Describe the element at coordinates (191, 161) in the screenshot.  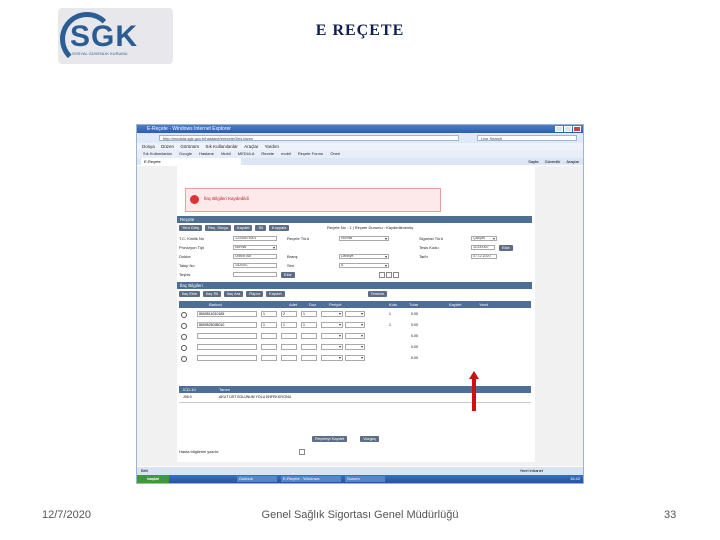
I see `tab-erecete: E-Reçete` at that location.